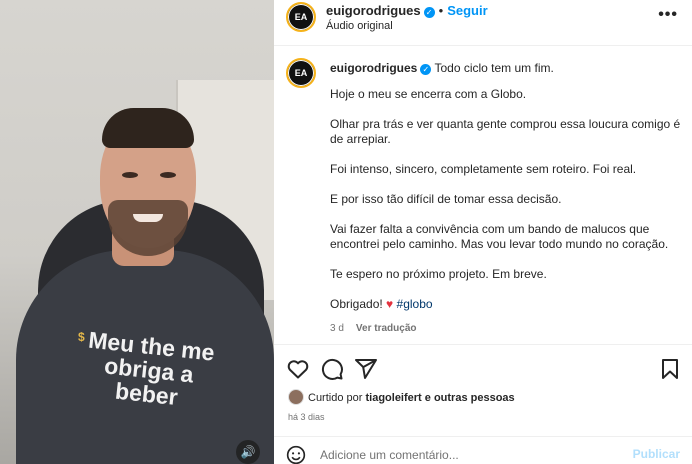 The width and height of the screenshot is (692, 464). I want to click on author-line: euigorodrigues ✓ • Seguir, so click(407, 10).